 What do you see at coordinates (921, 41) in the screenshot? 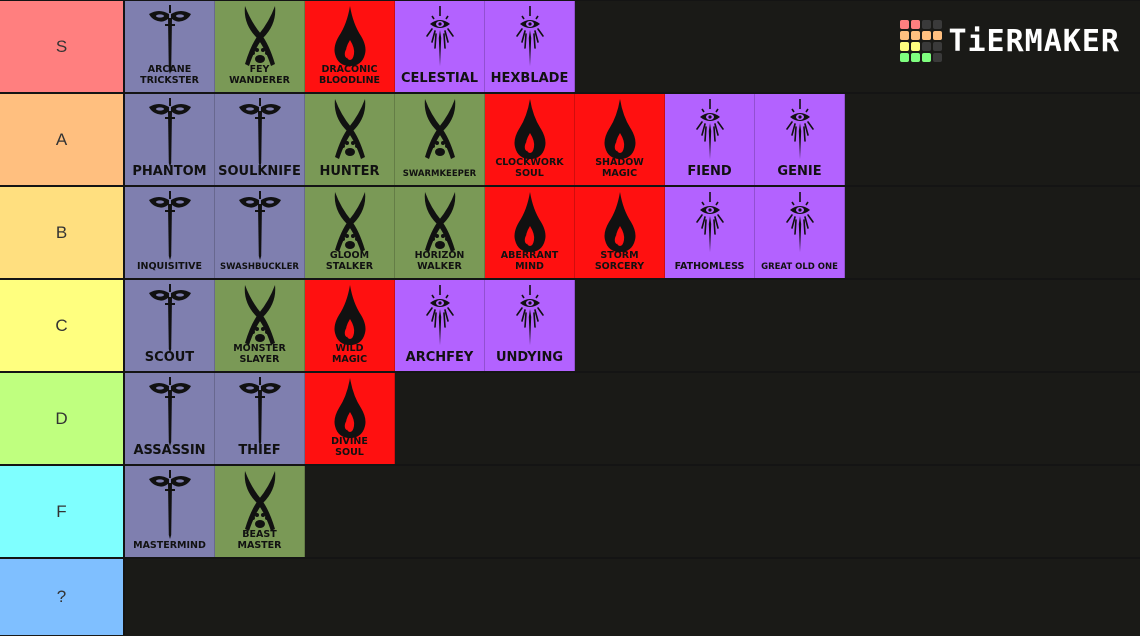
I see `tiermaker-grid-icon` at bounding box center [921, 41].